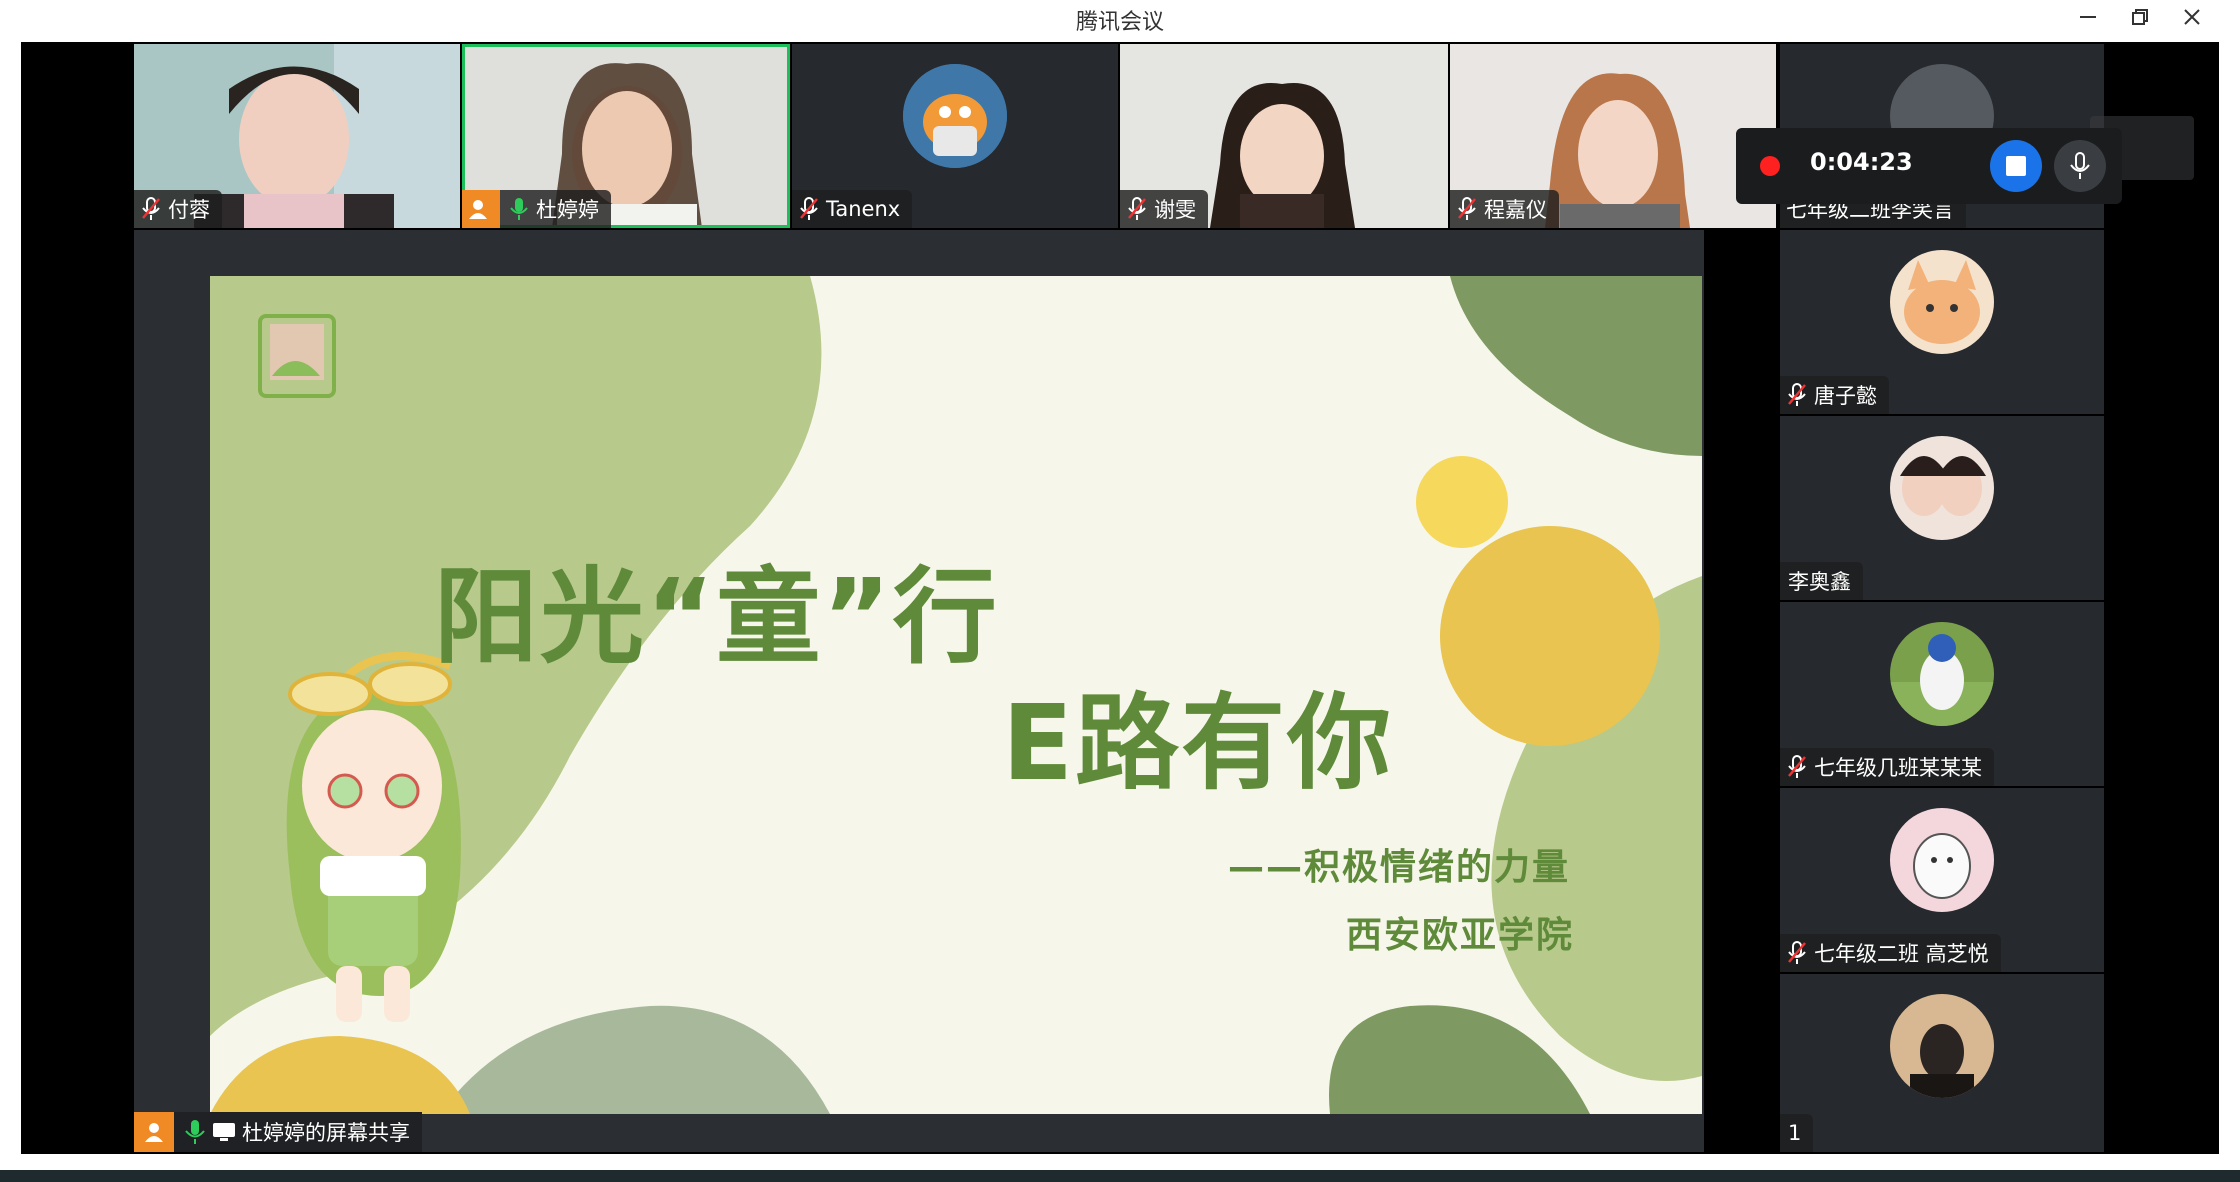 Image resolution: width=2240 pixels, height=1182 pixels. I want to click on participant-tile: 付蓉, so click(297, 136).